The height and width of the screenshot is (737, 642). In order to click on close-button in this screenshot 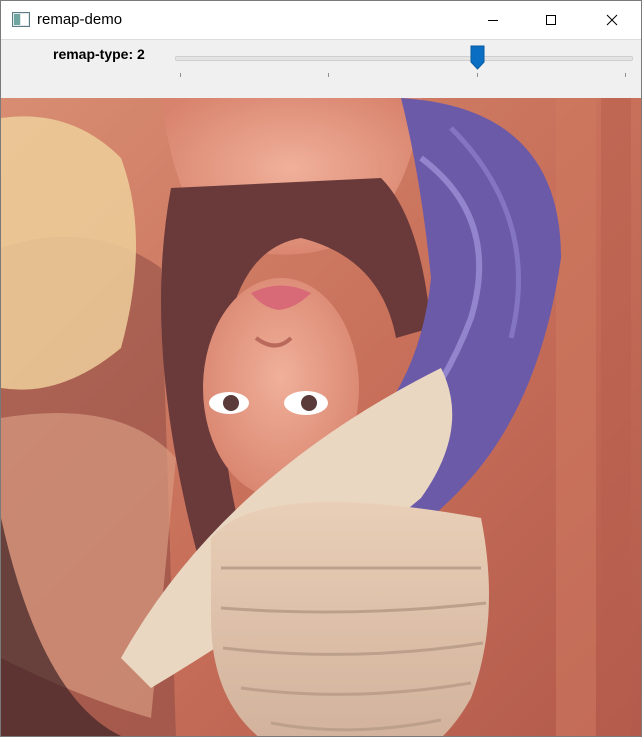, I will do `click(612, 20)`.